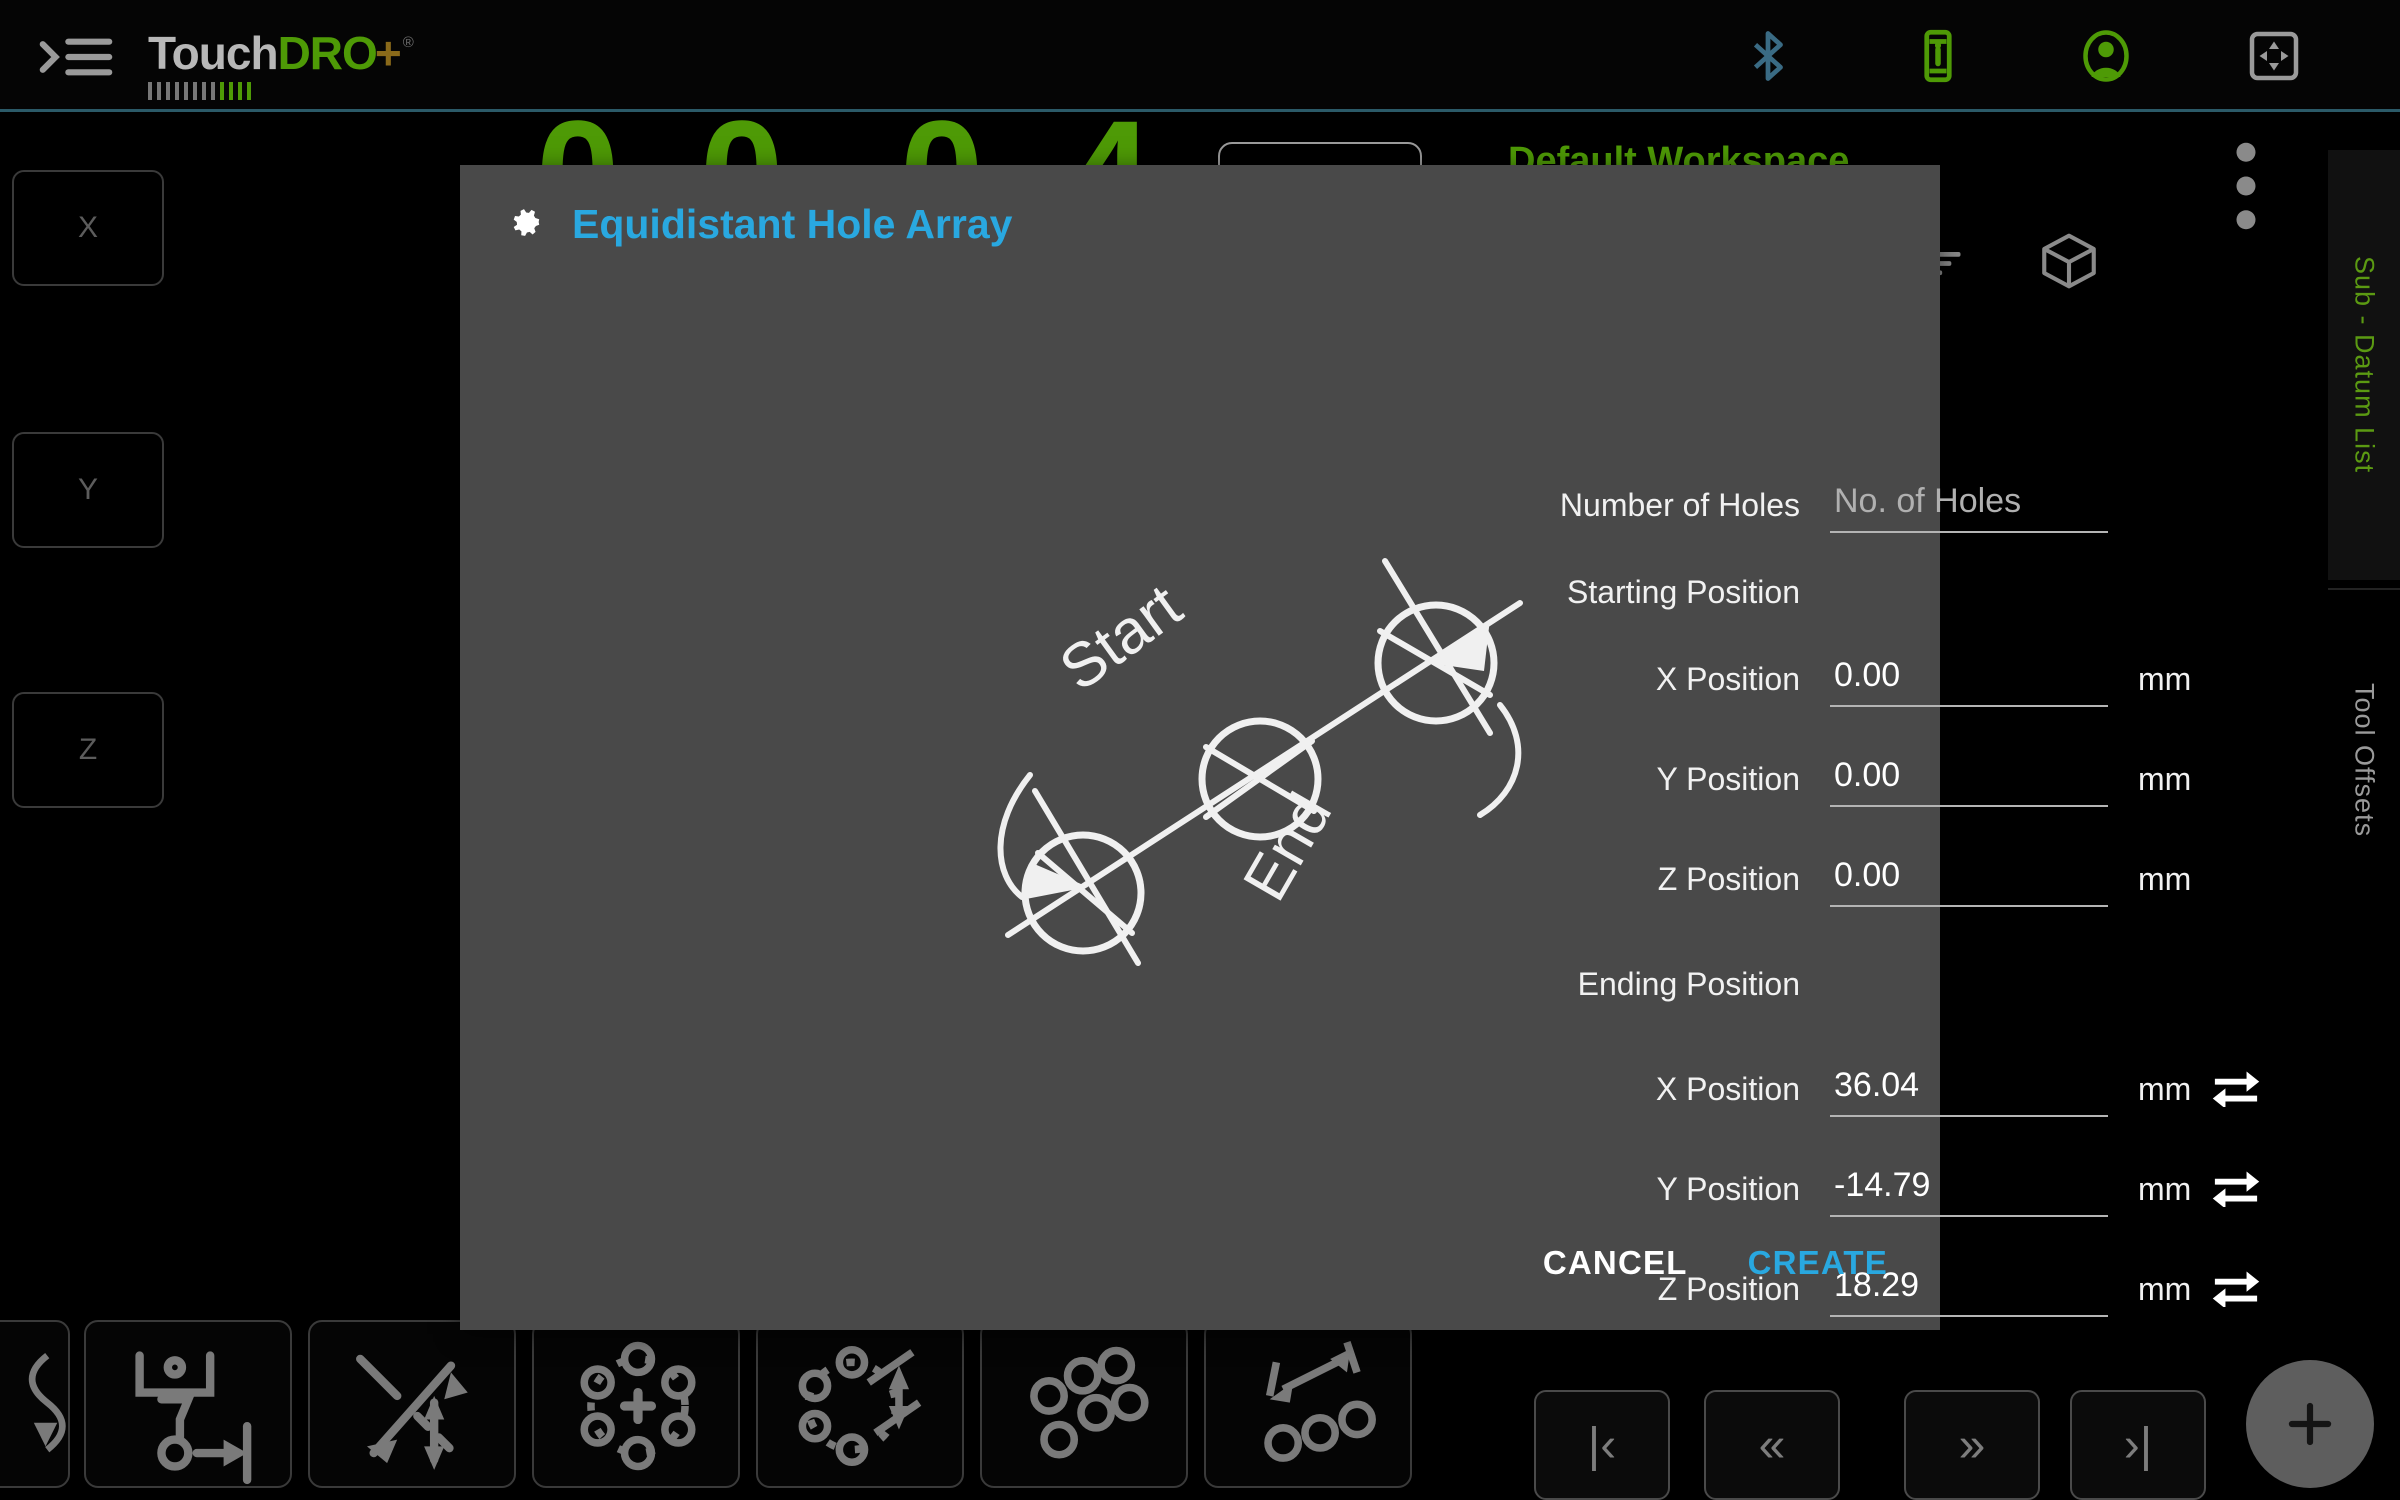 The width and height of the screenshot is (2400, 1500). Describe the element at coordinates (1084, 1404) in the screenshot. I see `tool-button-hole-grid` at that location.